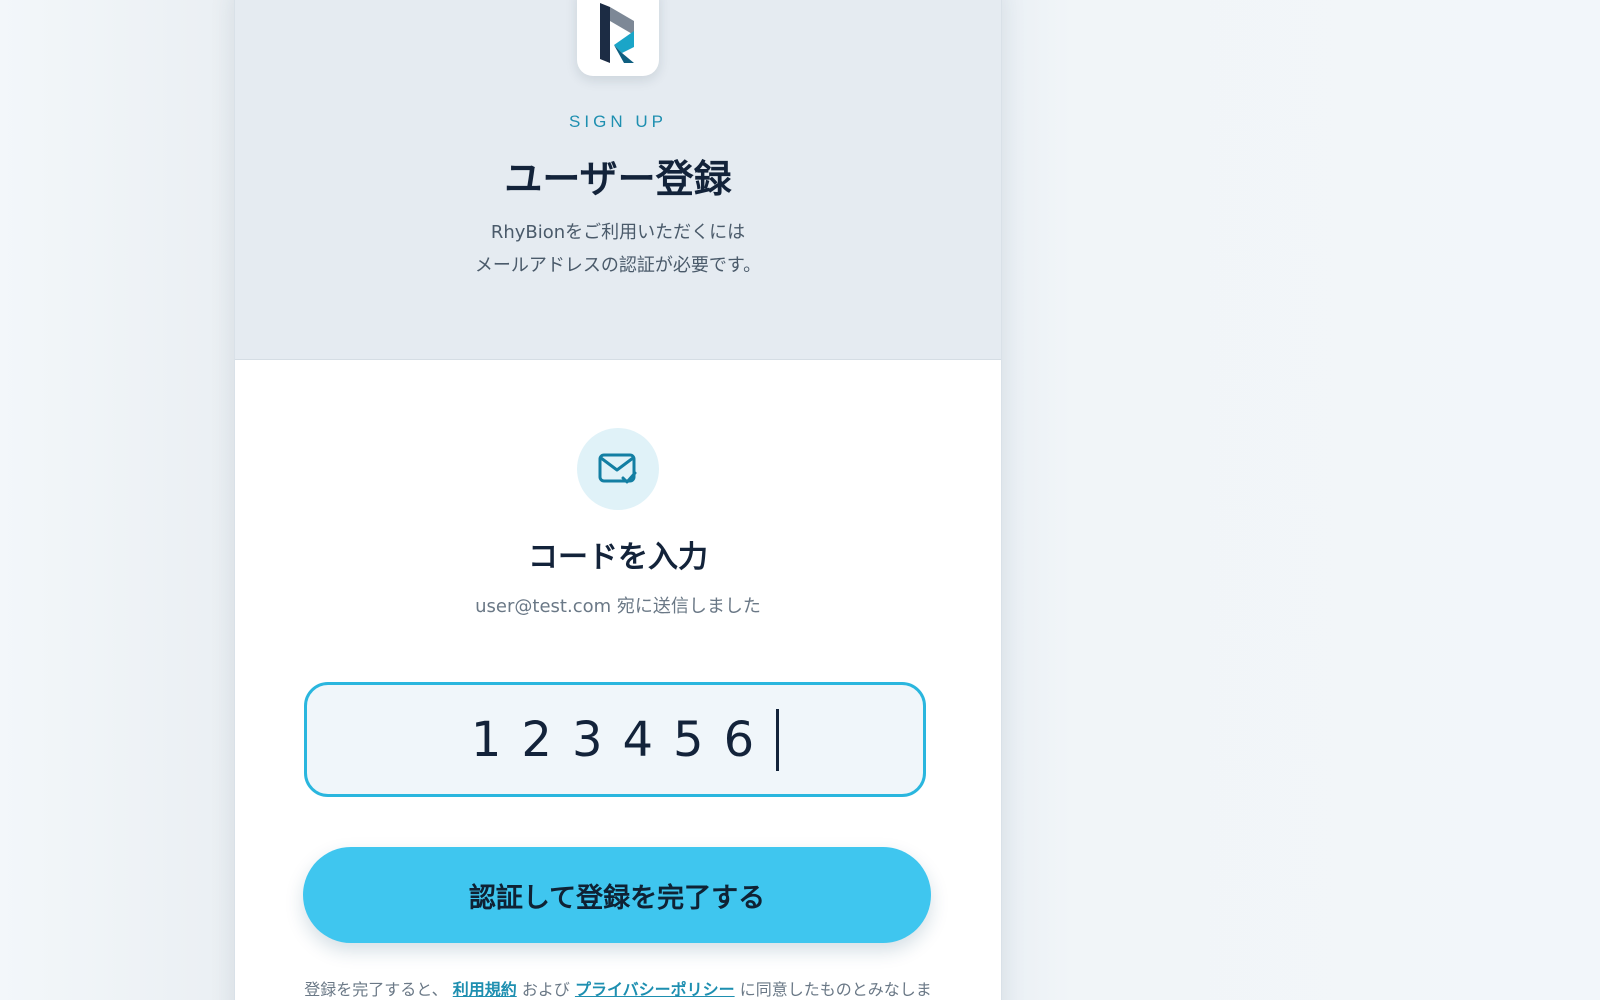  What do you see at coordinates (617, 33) in the screenshot?
I see `rhybion-logo-icon` at bounding box center [617, 33].